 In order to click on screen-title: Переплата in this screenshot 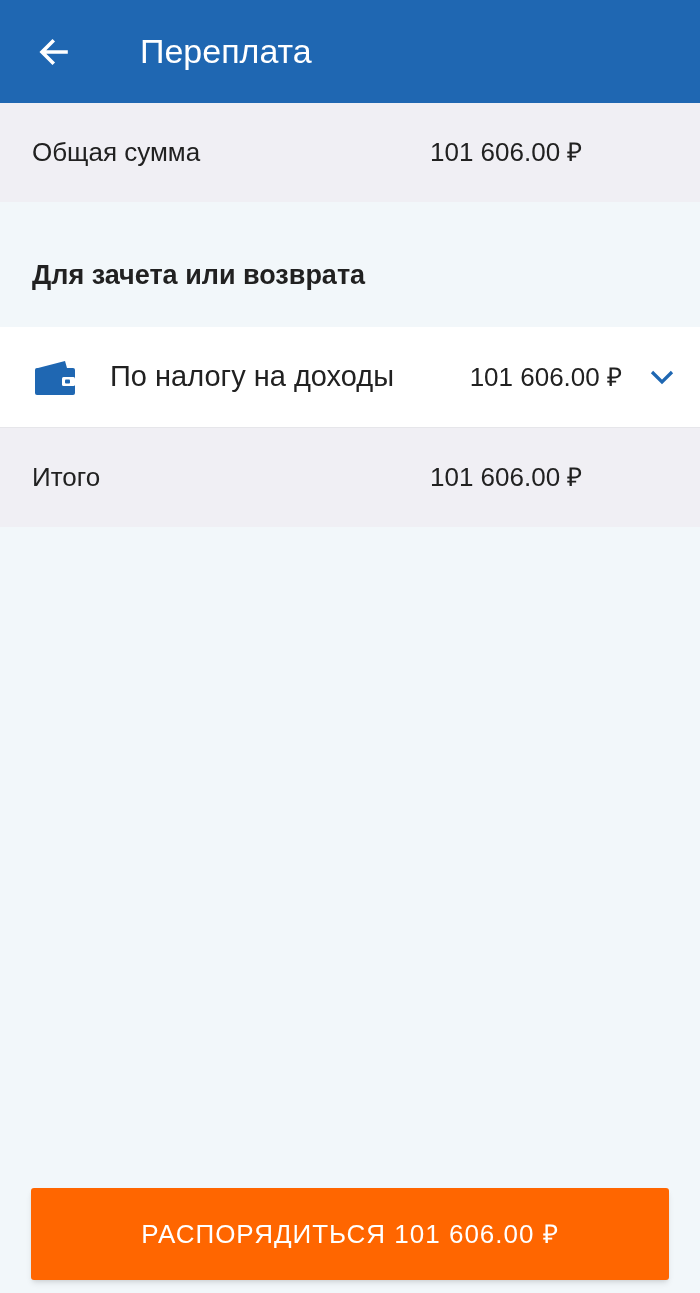, I will do `click(226, 51)`.